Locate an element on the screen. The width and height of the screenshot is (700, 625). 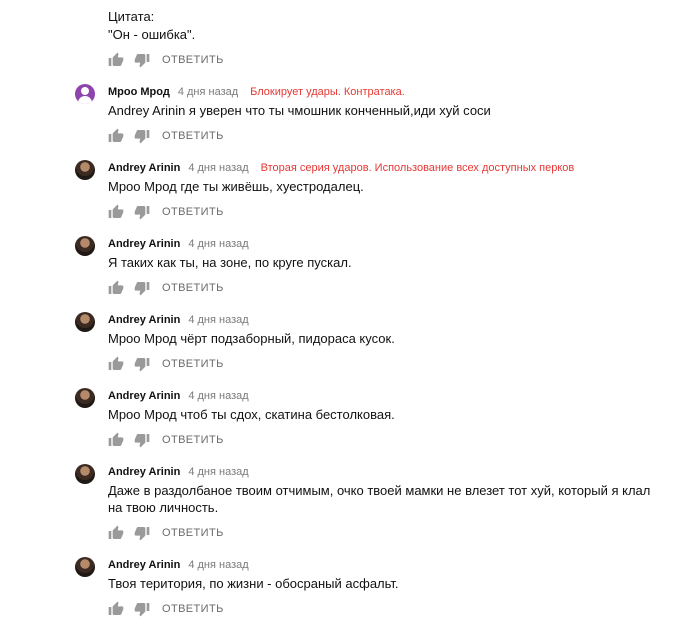
comment-text: Мроо Мрод где ты живёшь, хуестродалец. is located at coordinates (236, 186).